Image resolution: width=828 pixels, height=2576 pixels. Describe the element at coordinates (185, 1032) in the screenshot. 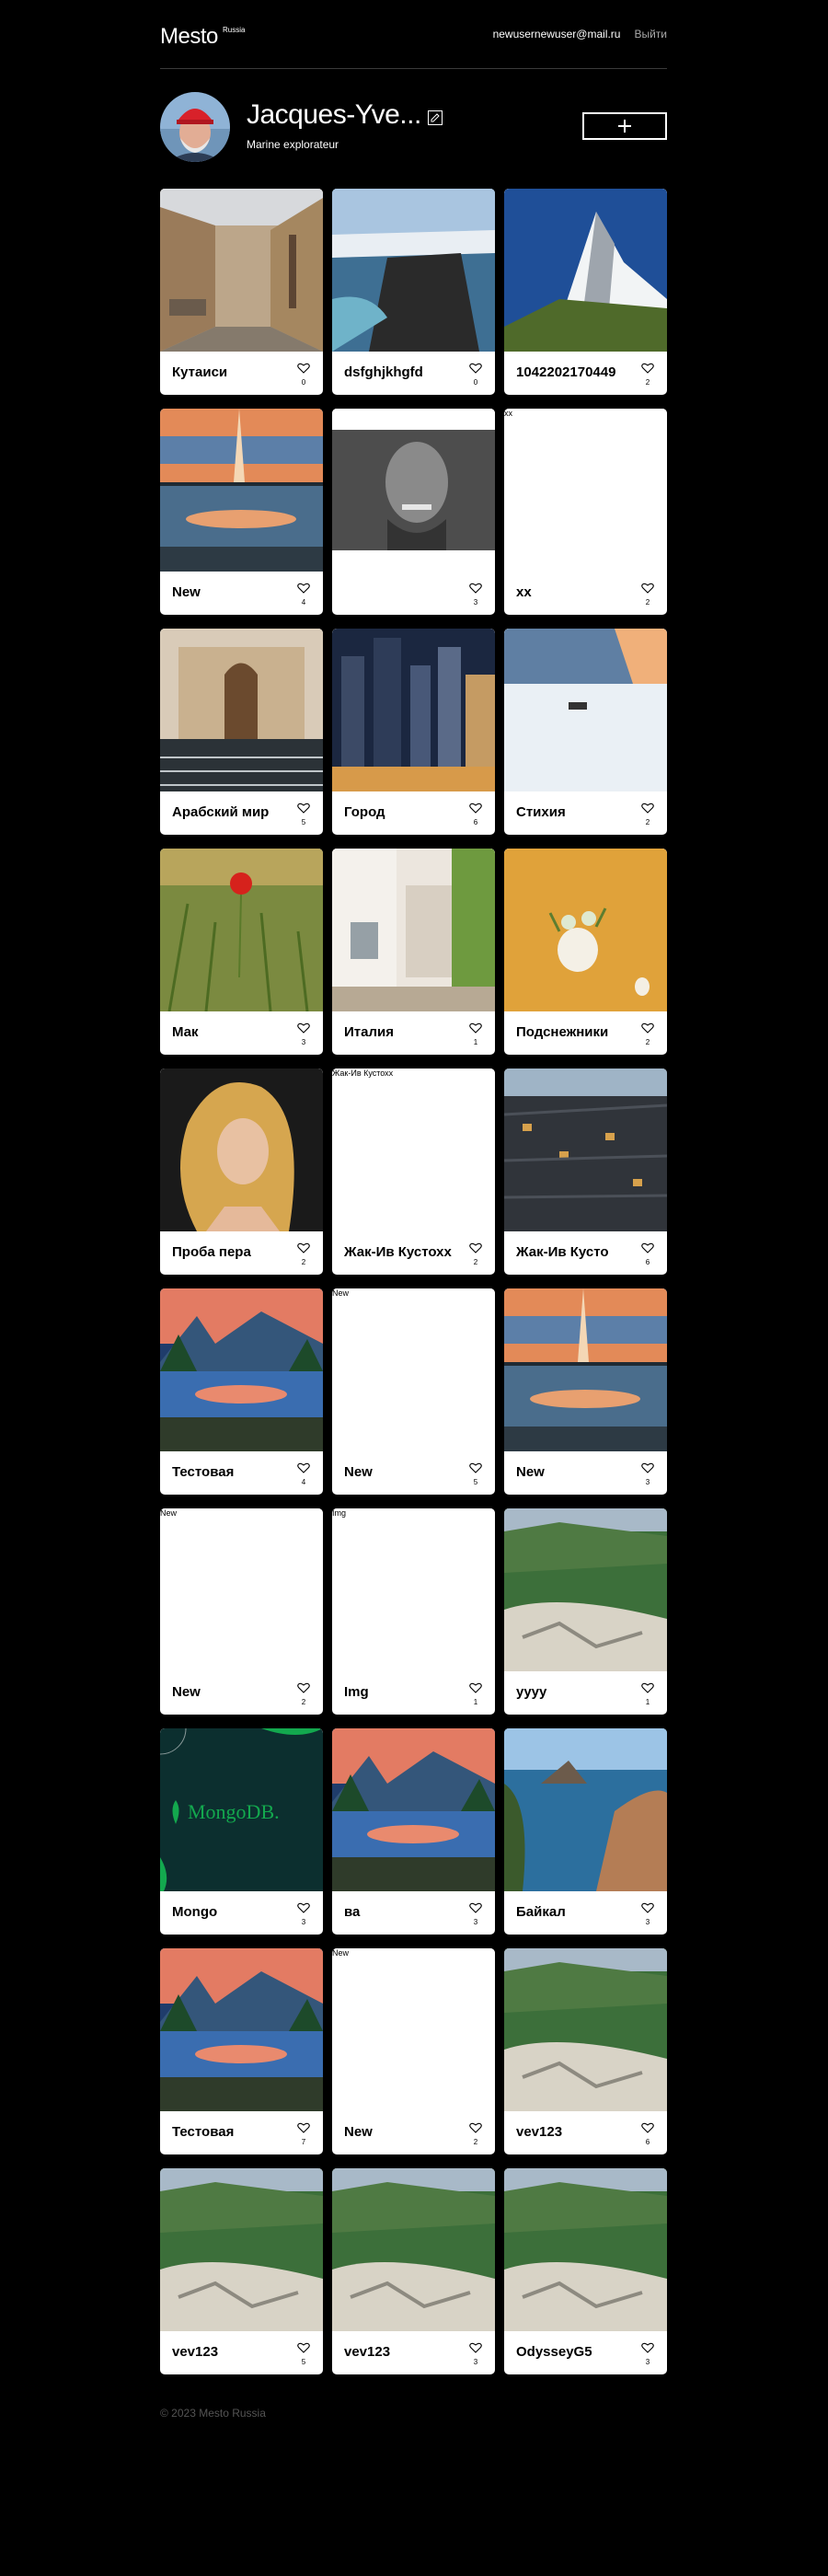

I see `card-title: Мак` at that location.